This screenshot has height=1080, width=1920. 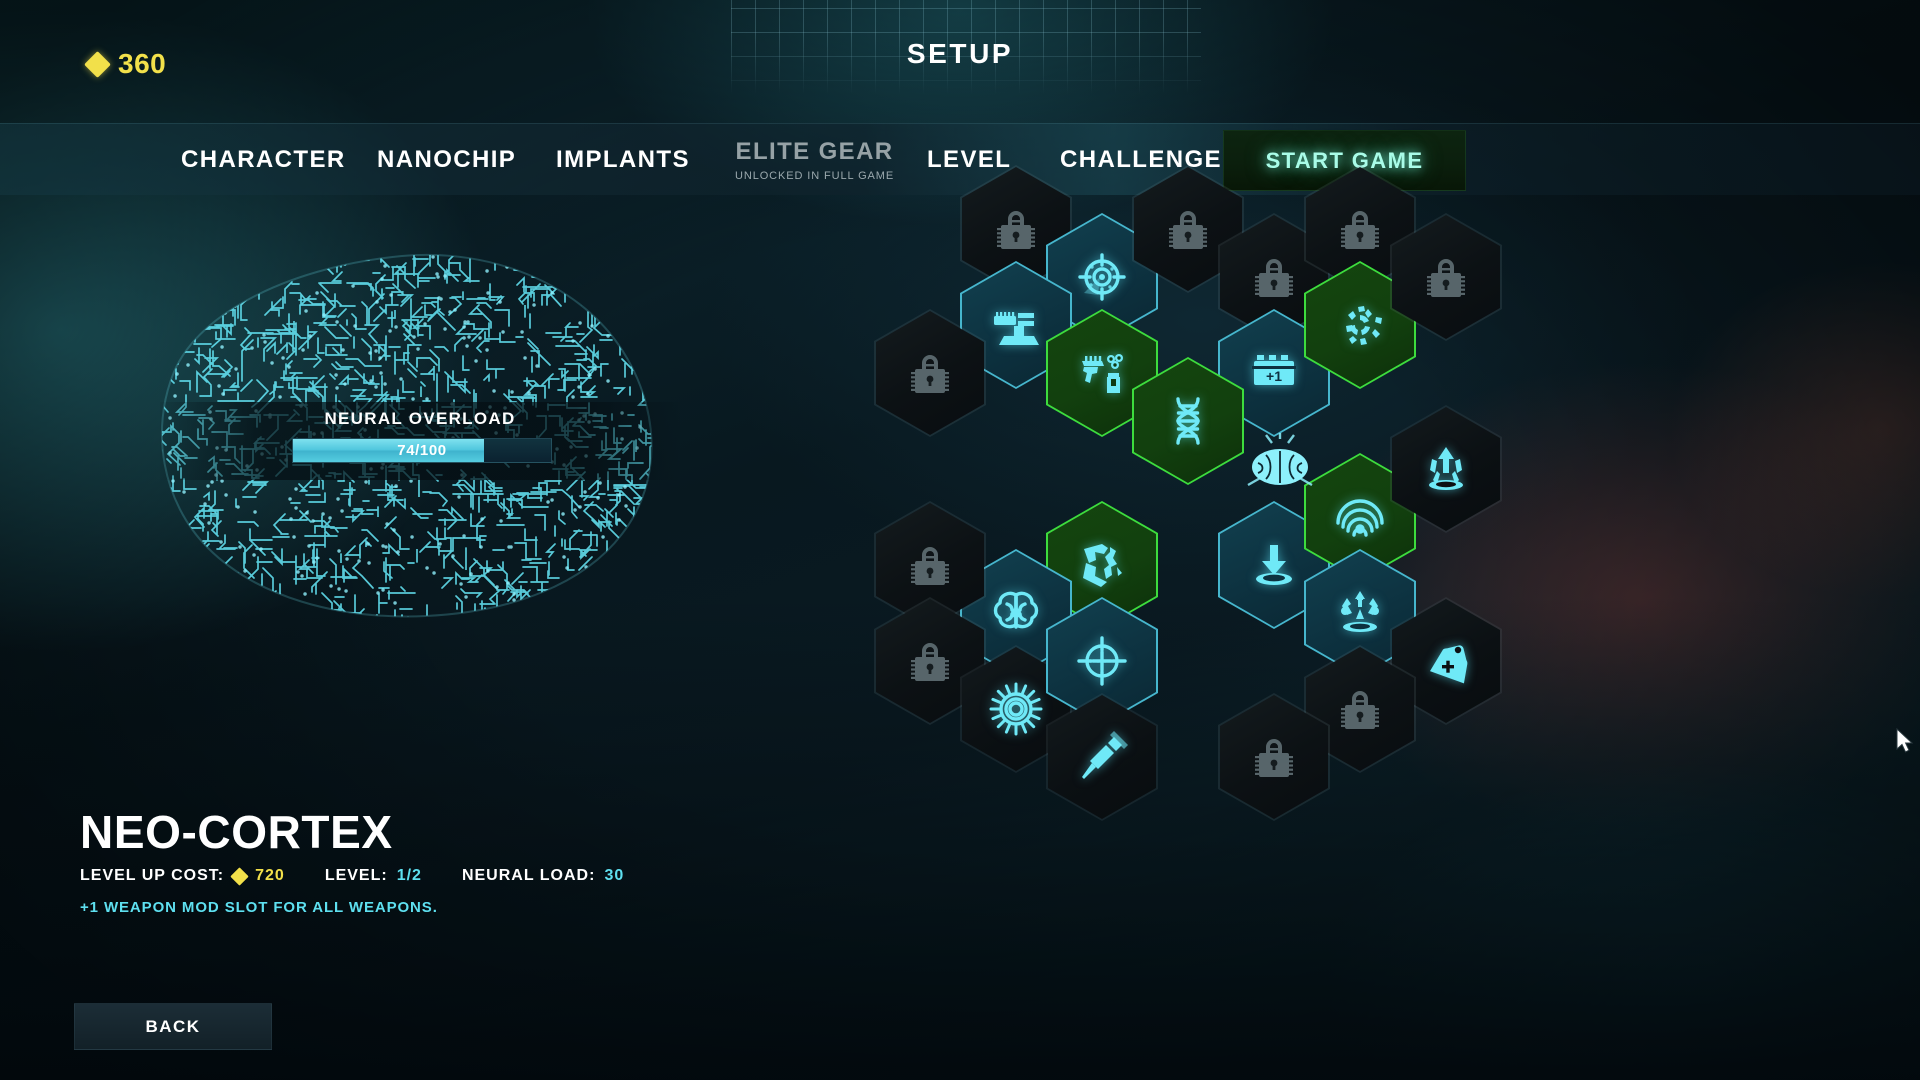 I want to click on brain-chip-icon, so click(x=1016, y=610).